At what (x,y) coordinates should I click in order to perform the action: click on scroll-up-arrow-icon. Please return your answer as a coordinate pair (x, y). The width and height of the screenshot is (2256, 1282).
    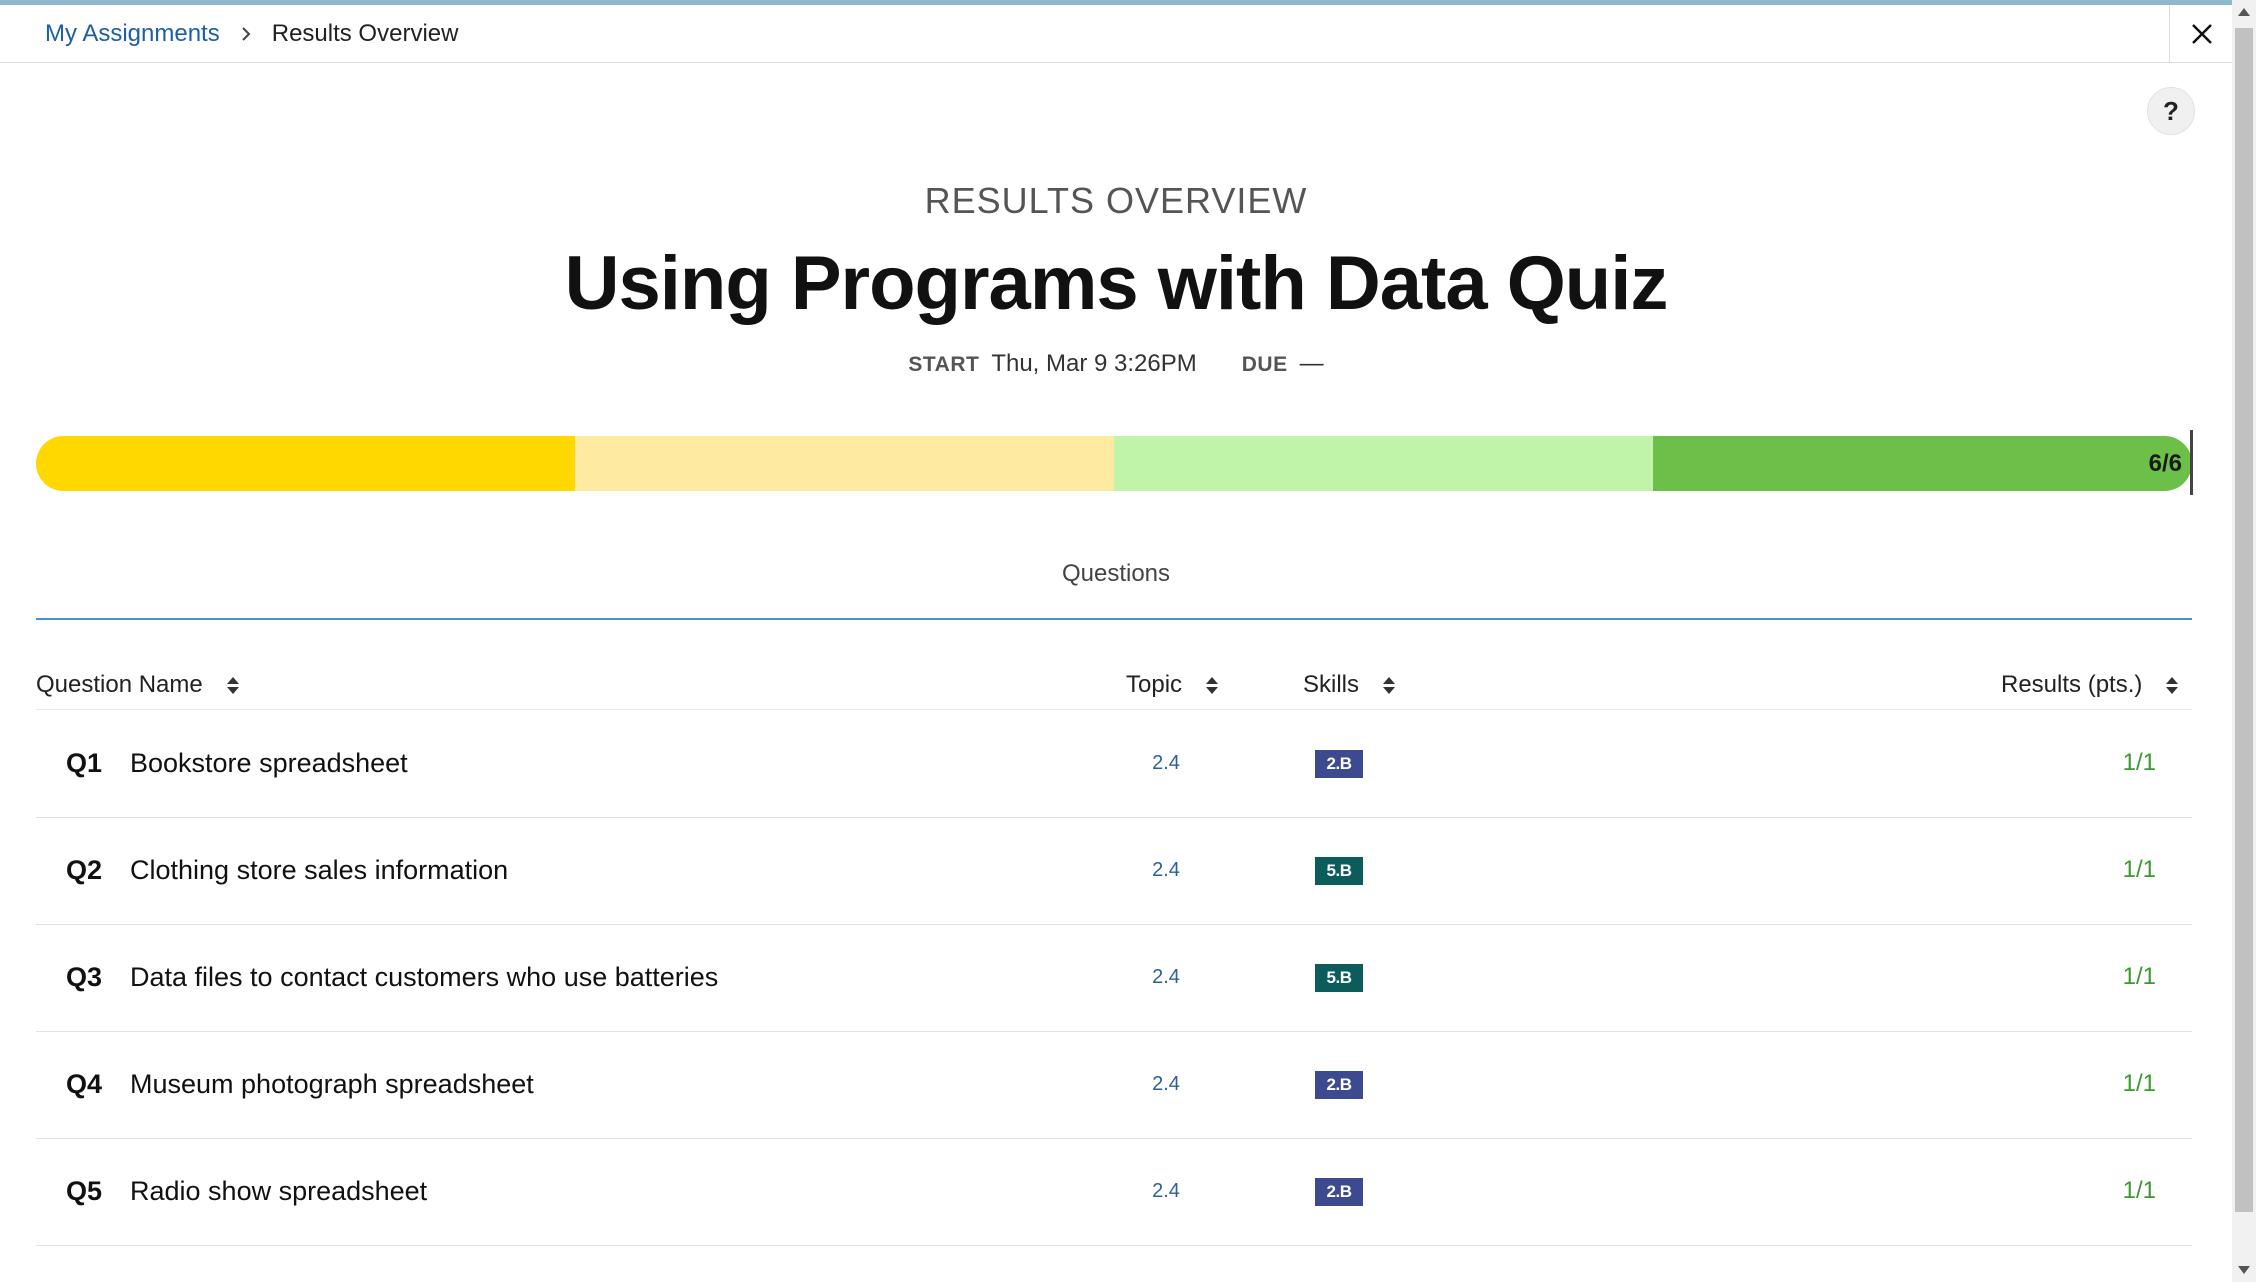
    Looking at the image, I should click on (2244, 12).